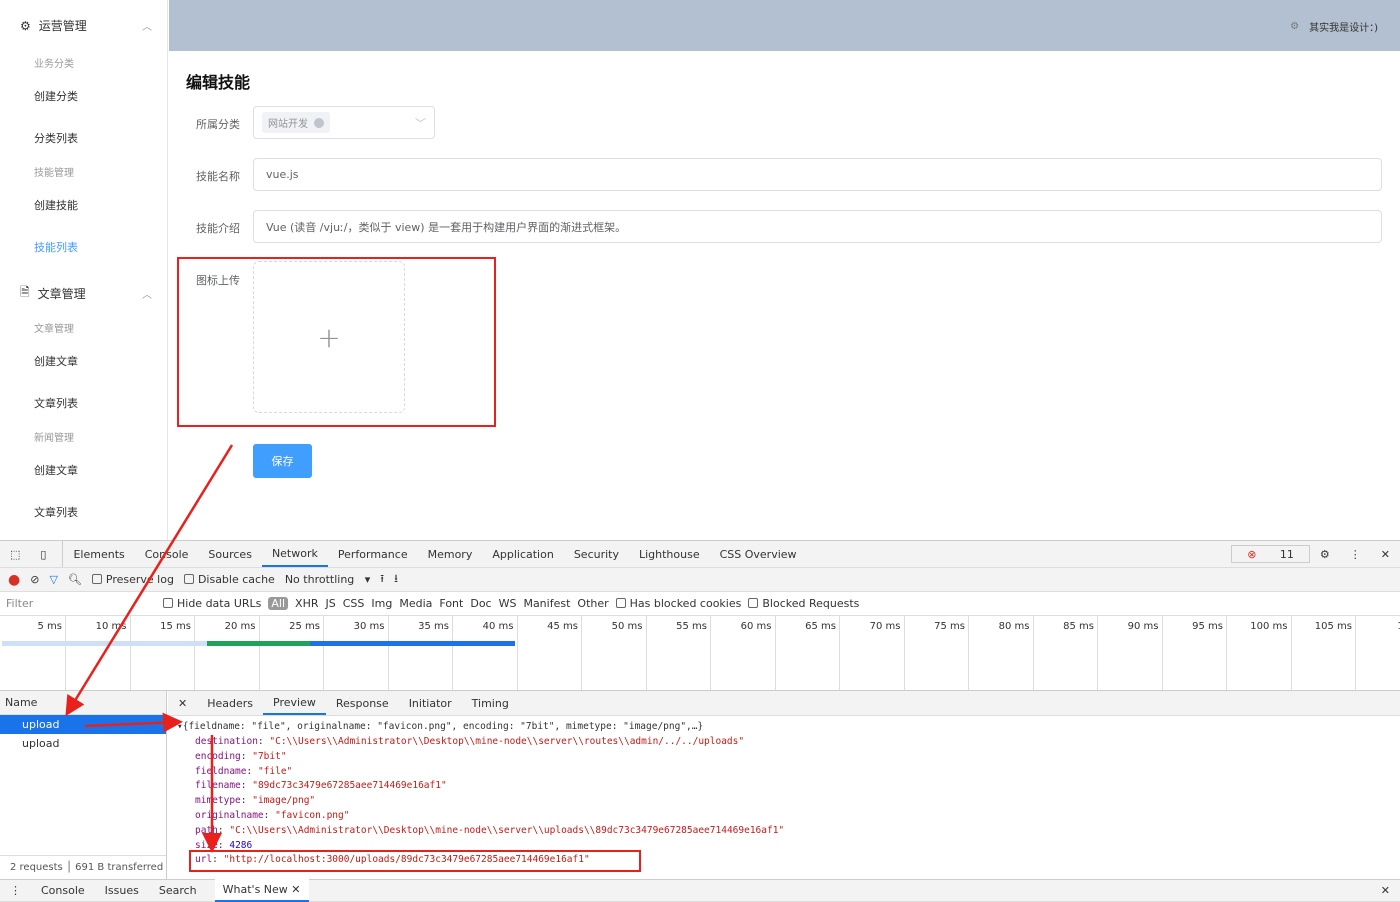  I want to click on filter-ws: WS, so click(508, 603).